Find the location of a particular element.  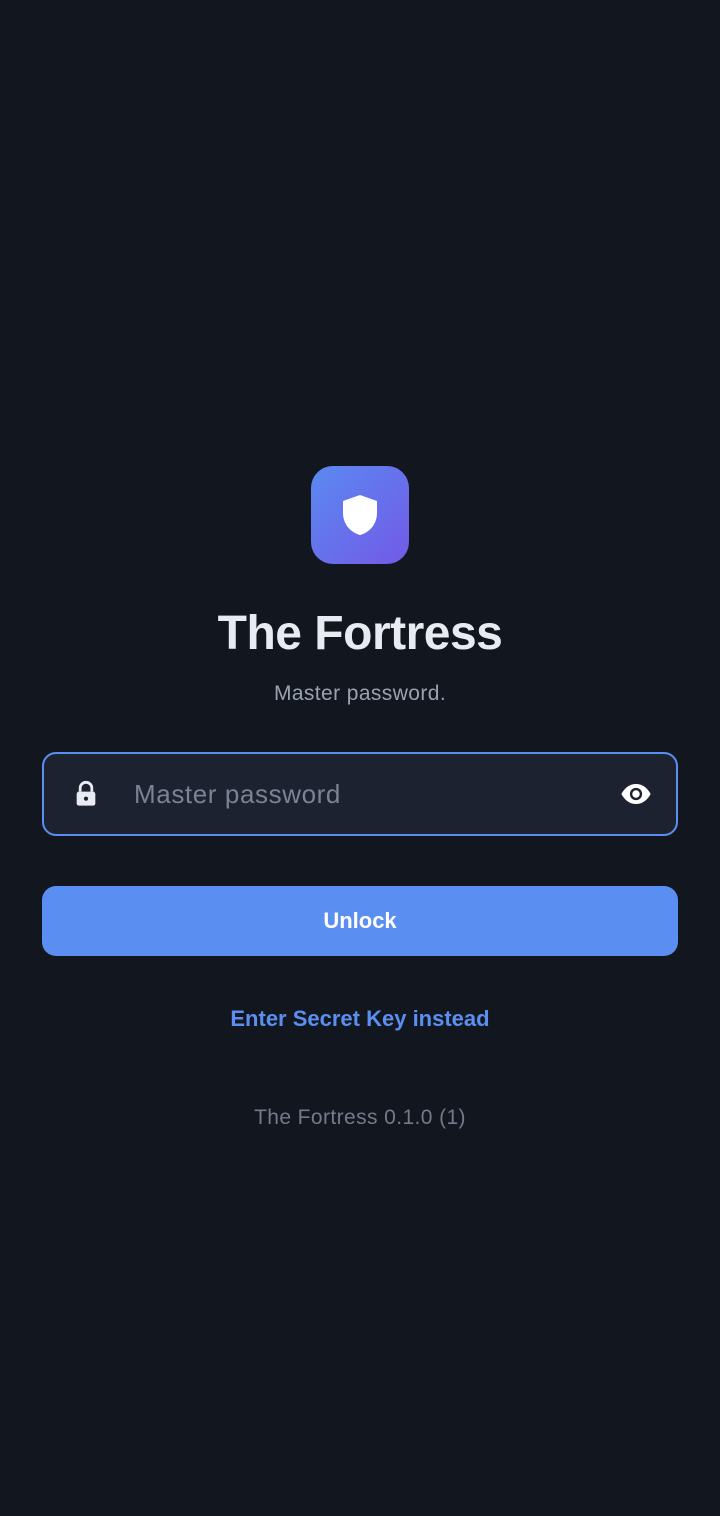

app-subtitle: Master password. is located at coordinates (360, 693).